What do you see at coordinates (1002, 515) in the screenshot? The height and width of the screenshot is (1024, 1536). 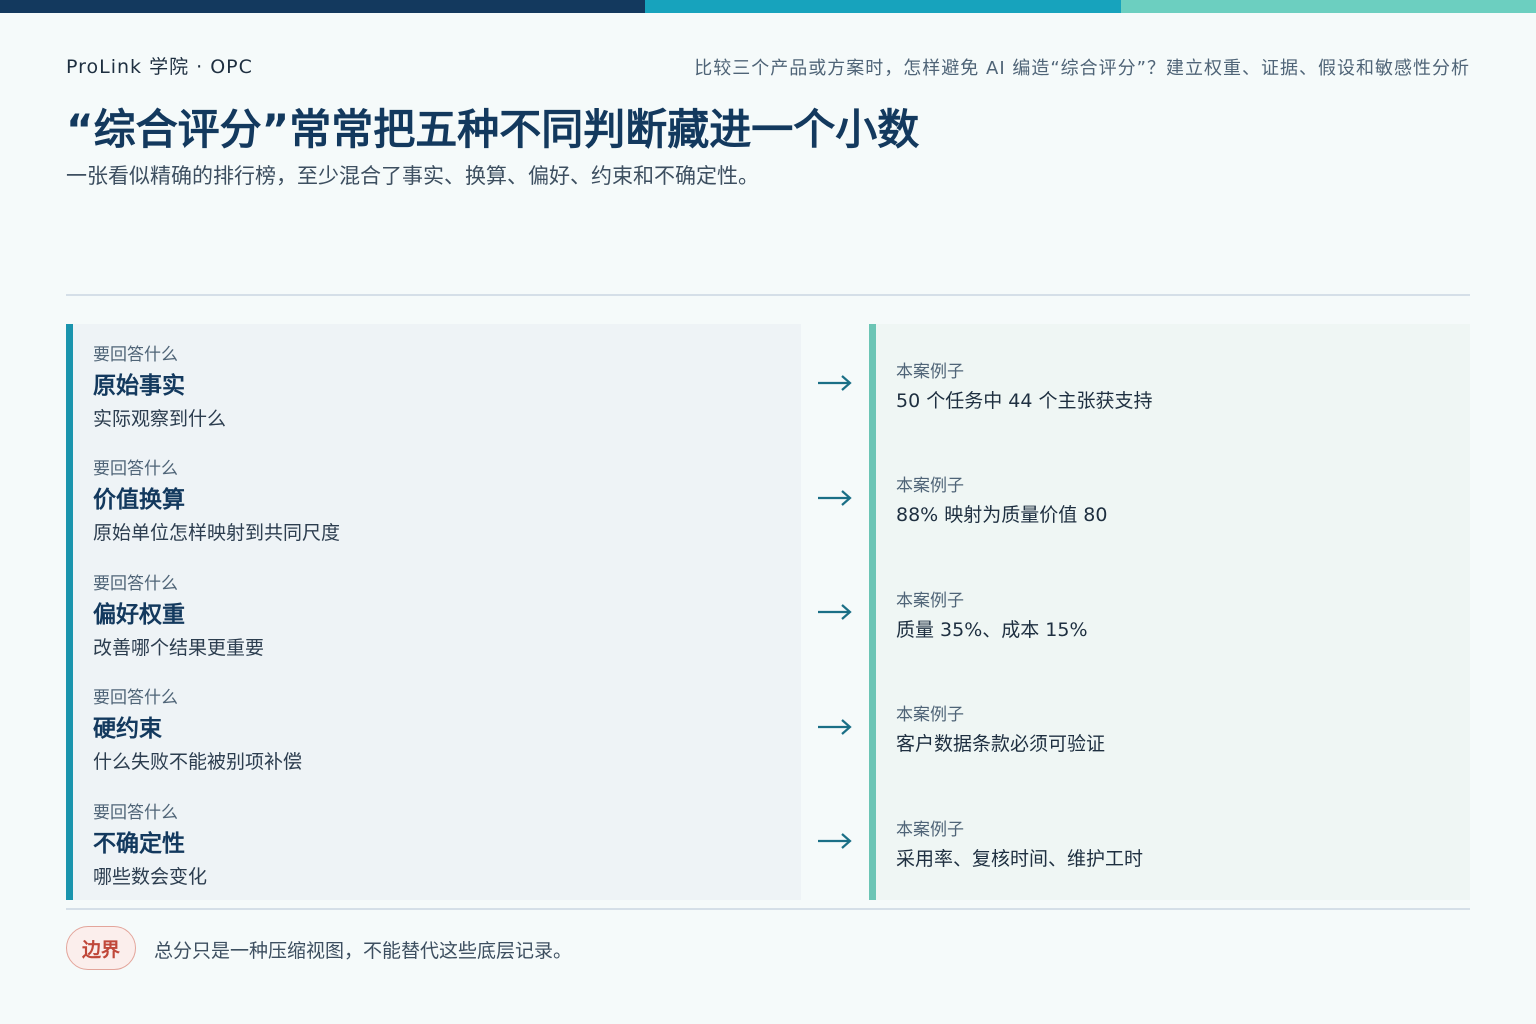 I see `example-text: 88% 映射为质量价值 80` at bounding box center [1002, 515].